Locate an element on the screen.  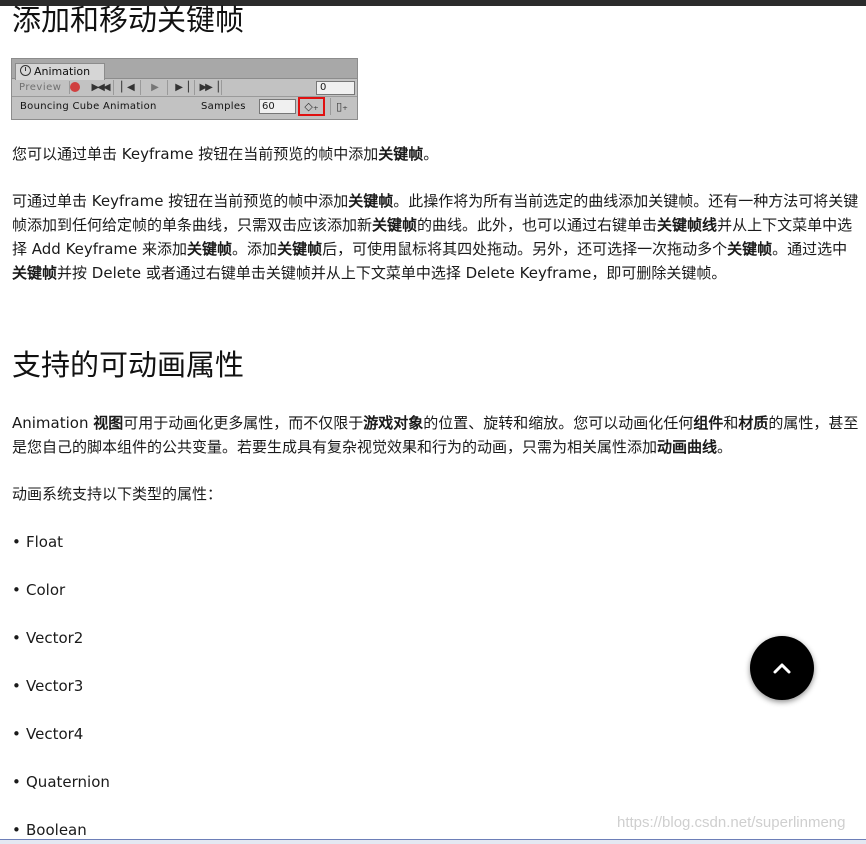
next-frame-icon: ▶▕ is located at coordinates (181, 87).